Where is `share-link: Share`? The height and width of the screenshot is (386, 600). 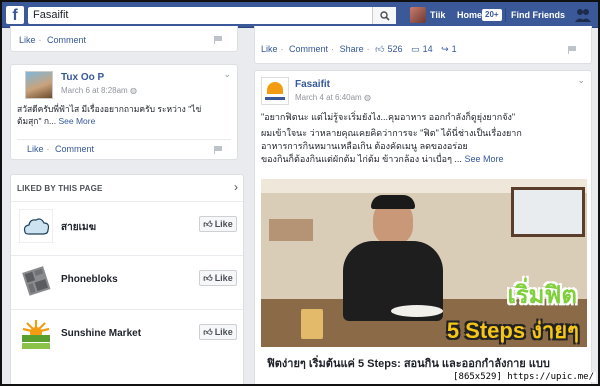
share-link: Share is located at coordinates (352, 49).